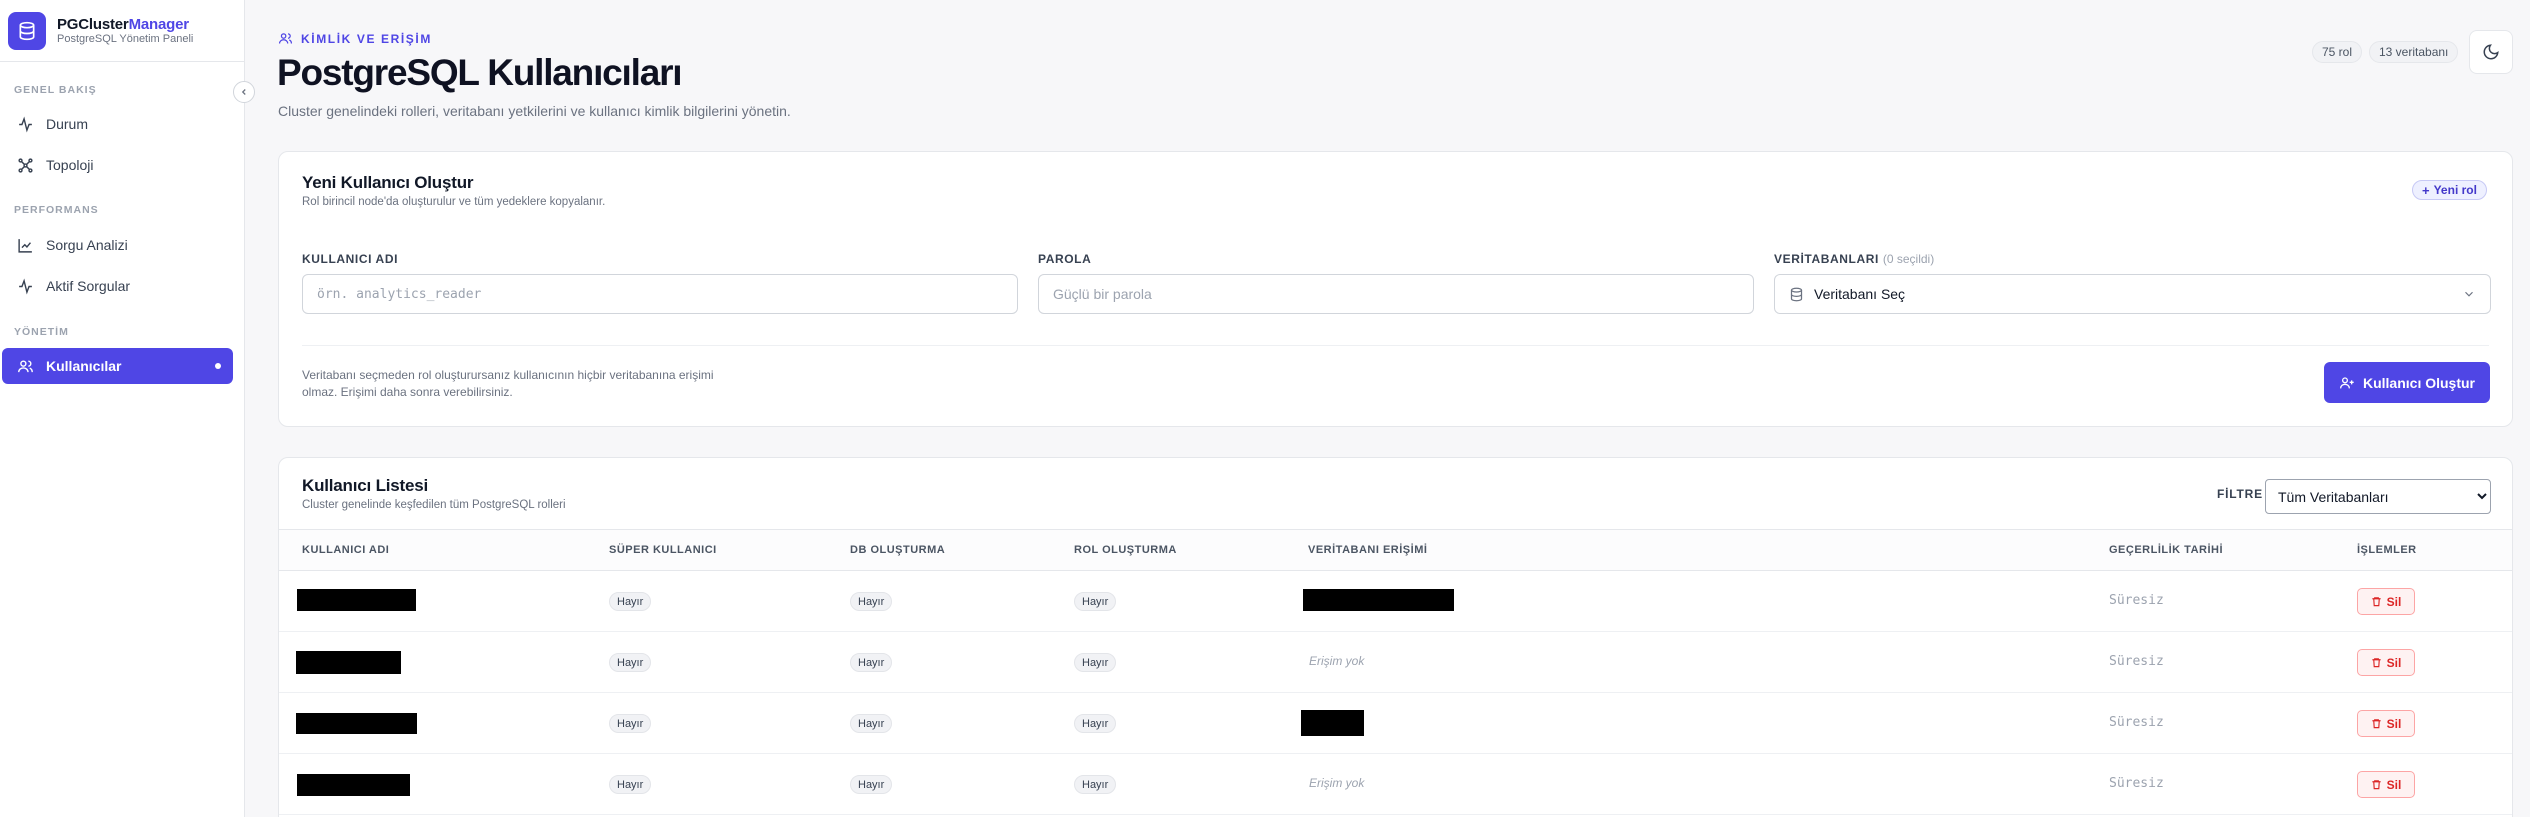 This screenshot has width=2530, height=817. I want to click on sidebar-item-users: Kullanıcılar, so click(117, 366).